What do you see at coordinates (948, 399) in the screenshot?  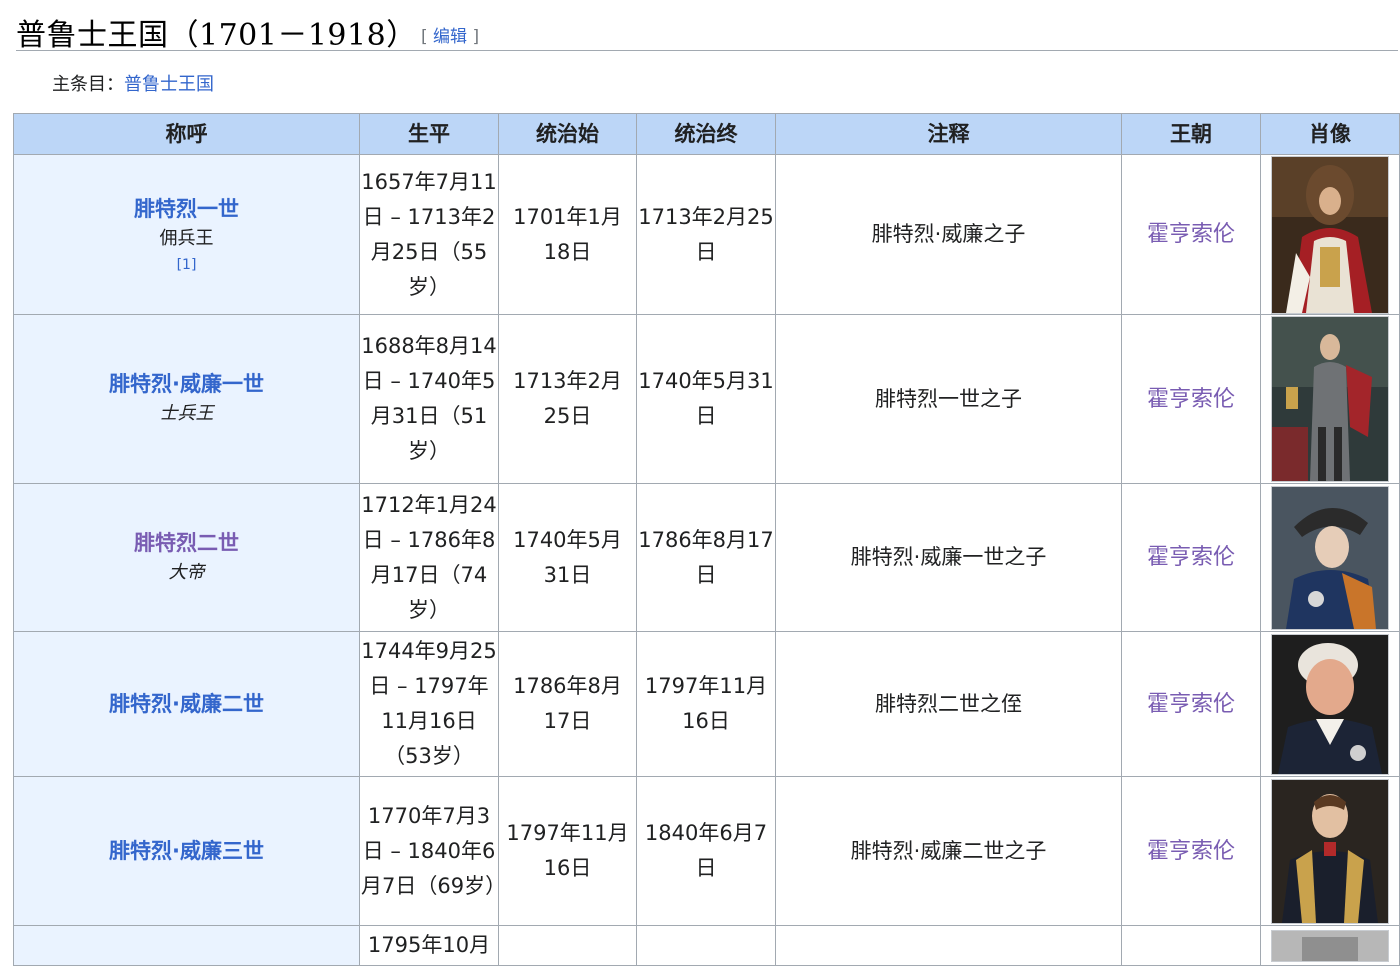 I see `note-cell: 腓特烈一世之子` at bounding box center [948, 399].